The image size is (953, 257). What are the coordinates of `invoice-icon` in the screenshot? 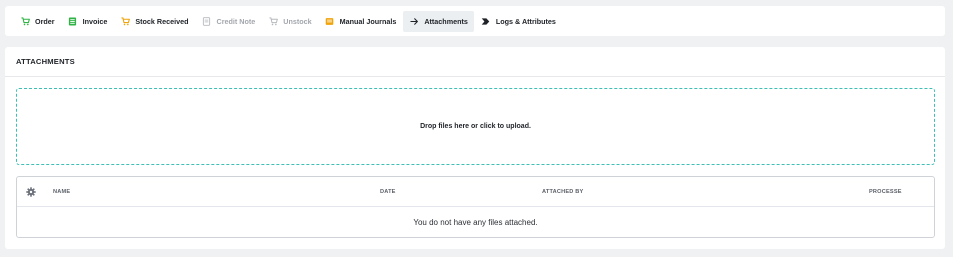 It's located at (73, 21).